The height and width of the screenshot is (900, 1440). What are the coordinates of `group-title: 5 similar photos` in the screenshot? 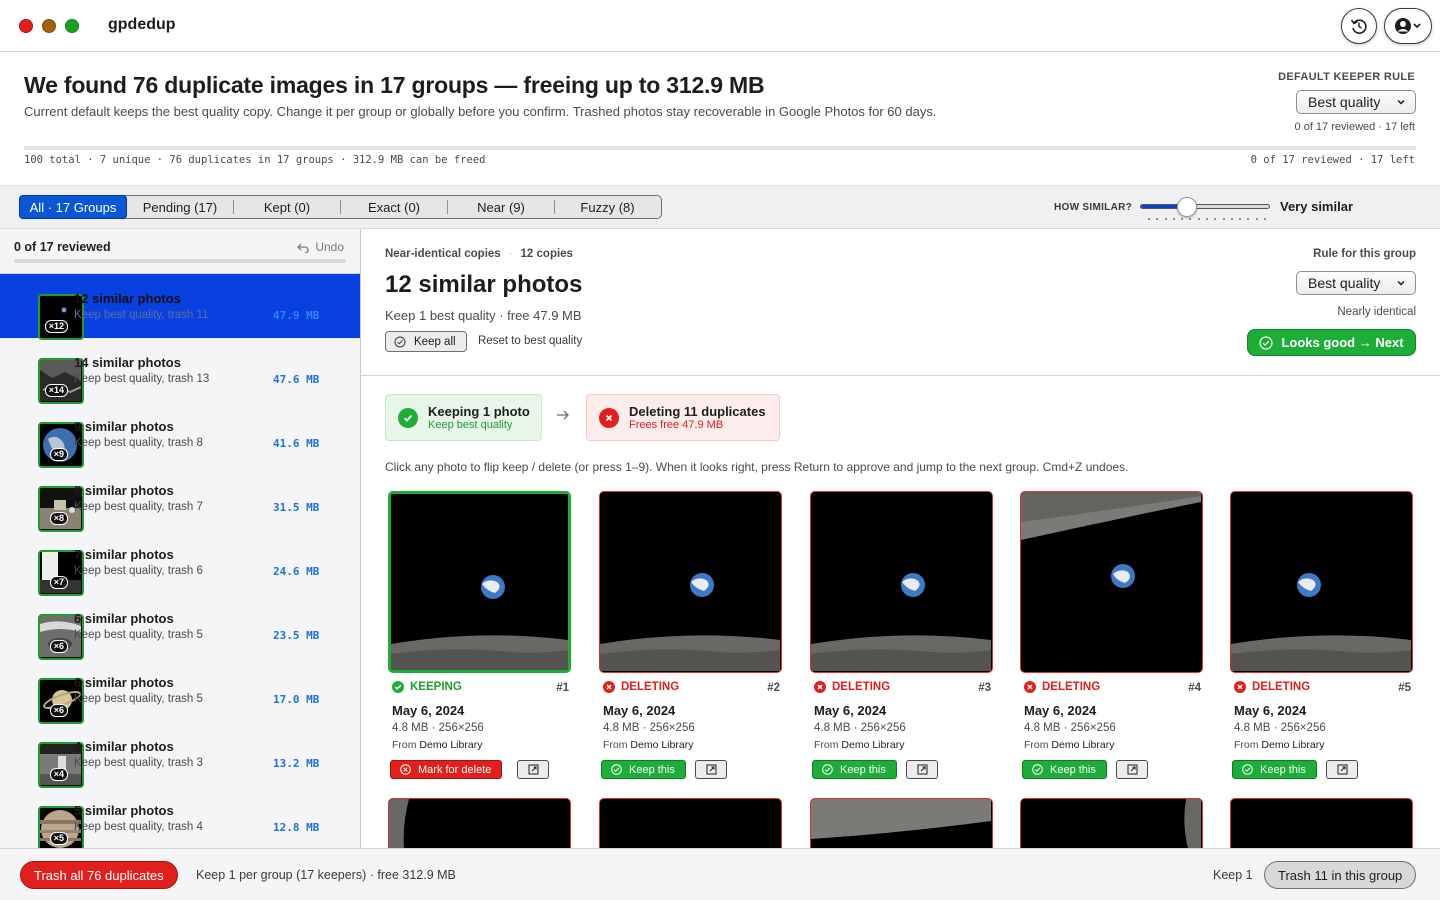 It's located at (124, 810).